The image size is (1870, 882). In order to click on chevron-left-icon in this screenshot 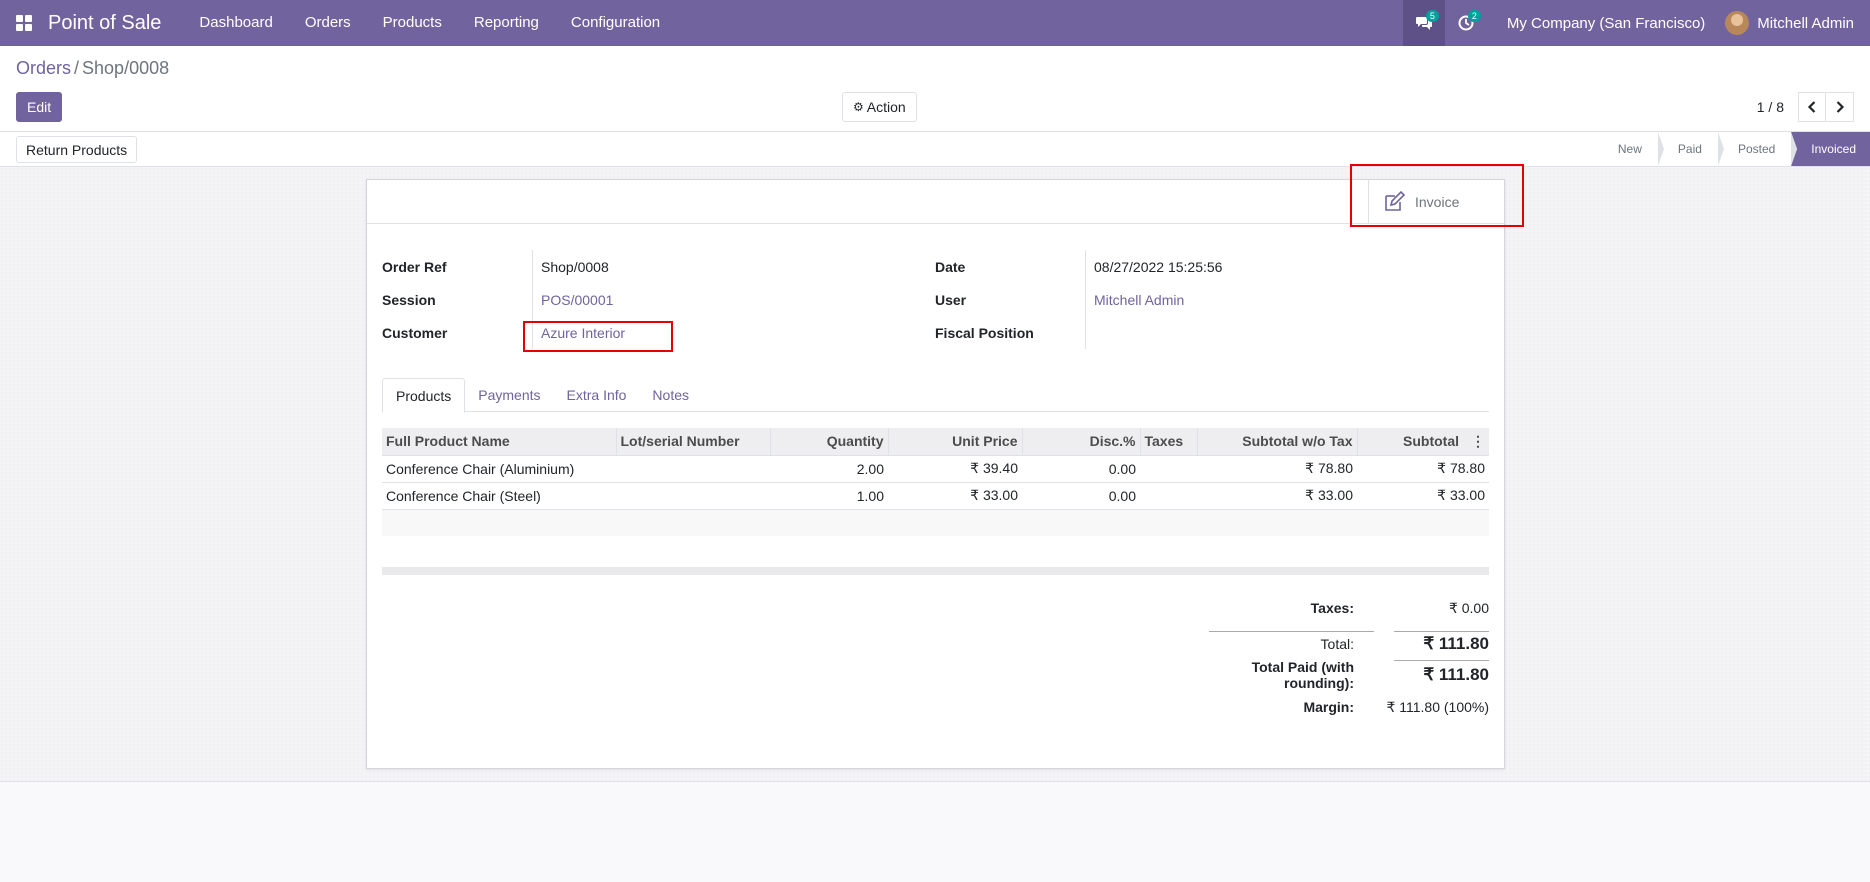, I will do `click(1811, 107)`.